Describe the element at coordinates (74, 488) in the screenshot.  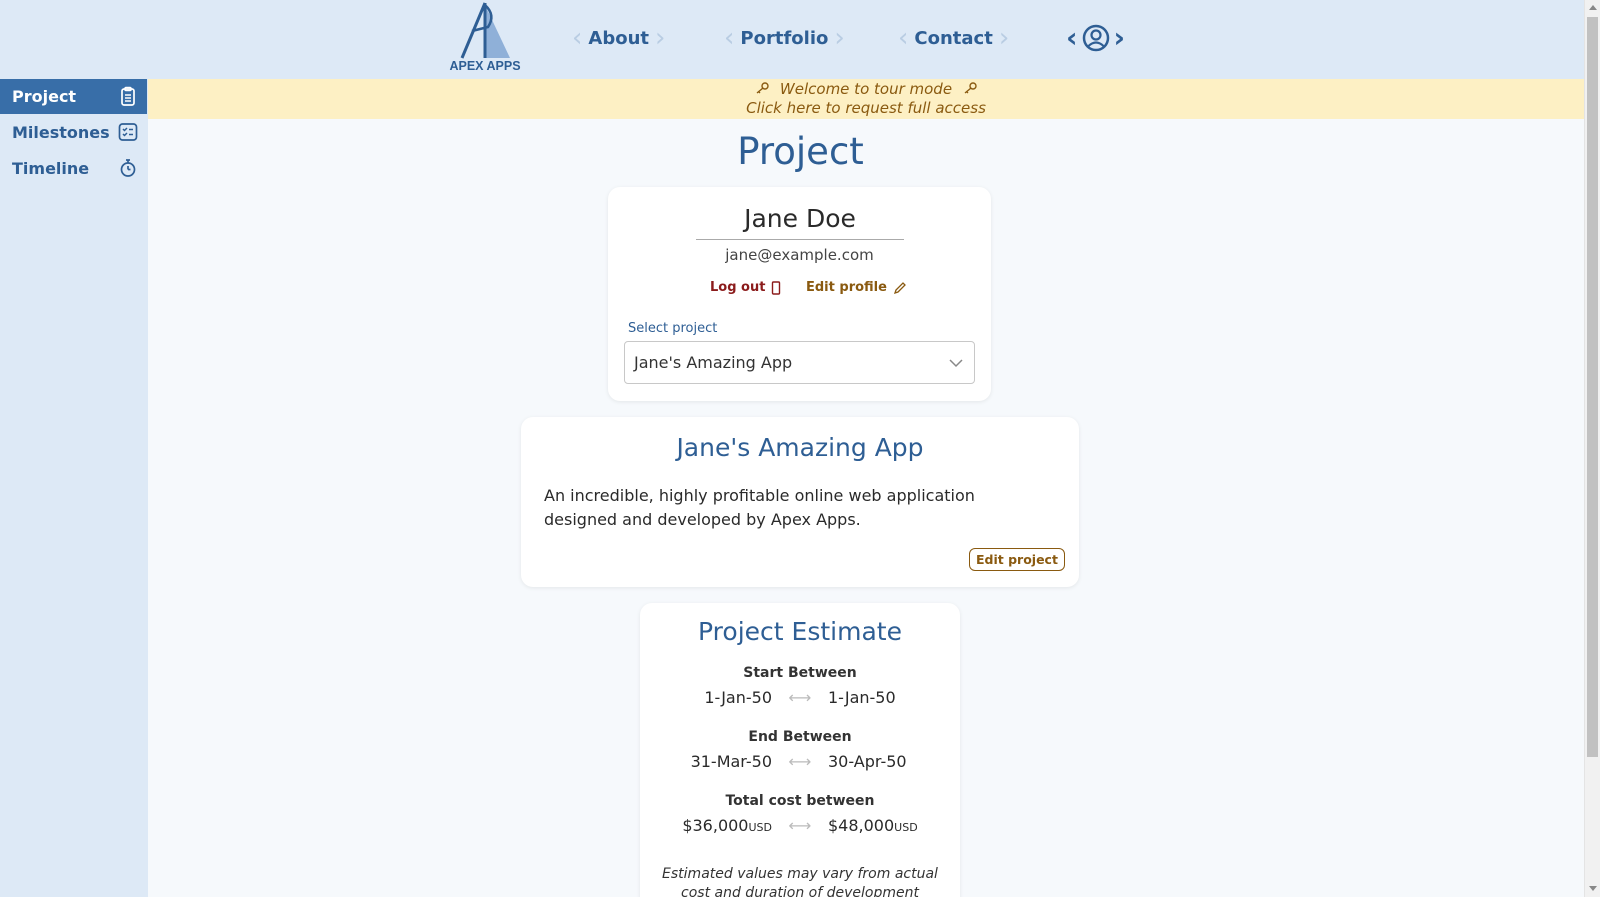
I see `sidebar: Project Milestones Timeline` at that location.